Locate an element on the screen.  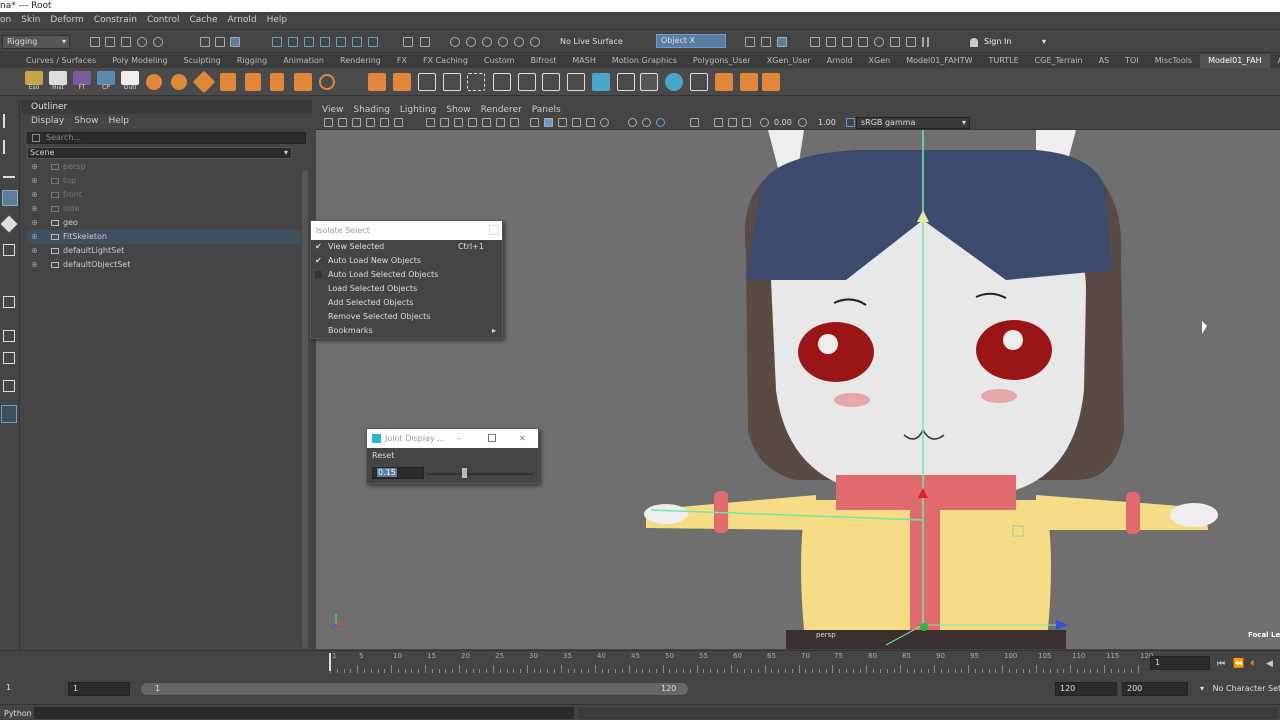
shelf-tab: Curves / Surfaces is located at coordinates (61, 61).